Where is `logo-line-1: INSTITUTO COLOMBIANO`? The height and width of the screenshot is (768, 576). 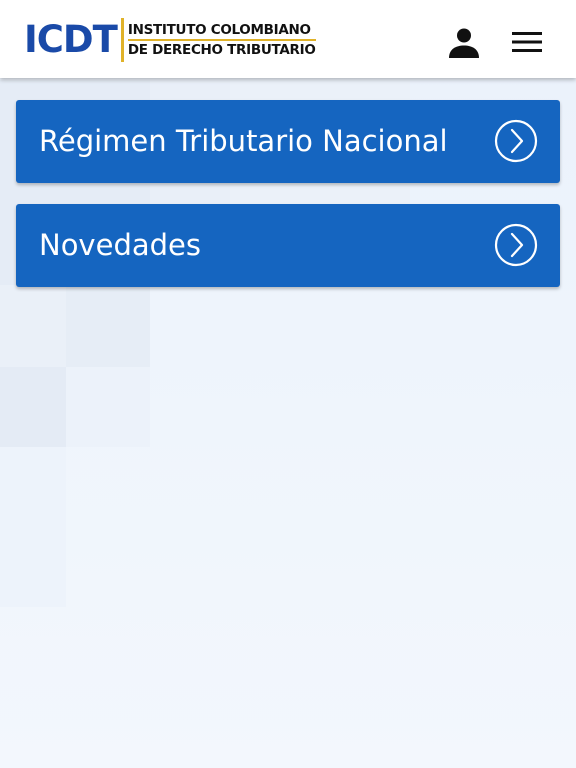 logo-line-1: INSTITUTO COLOMBIANO is located at coordinates (219, 30).